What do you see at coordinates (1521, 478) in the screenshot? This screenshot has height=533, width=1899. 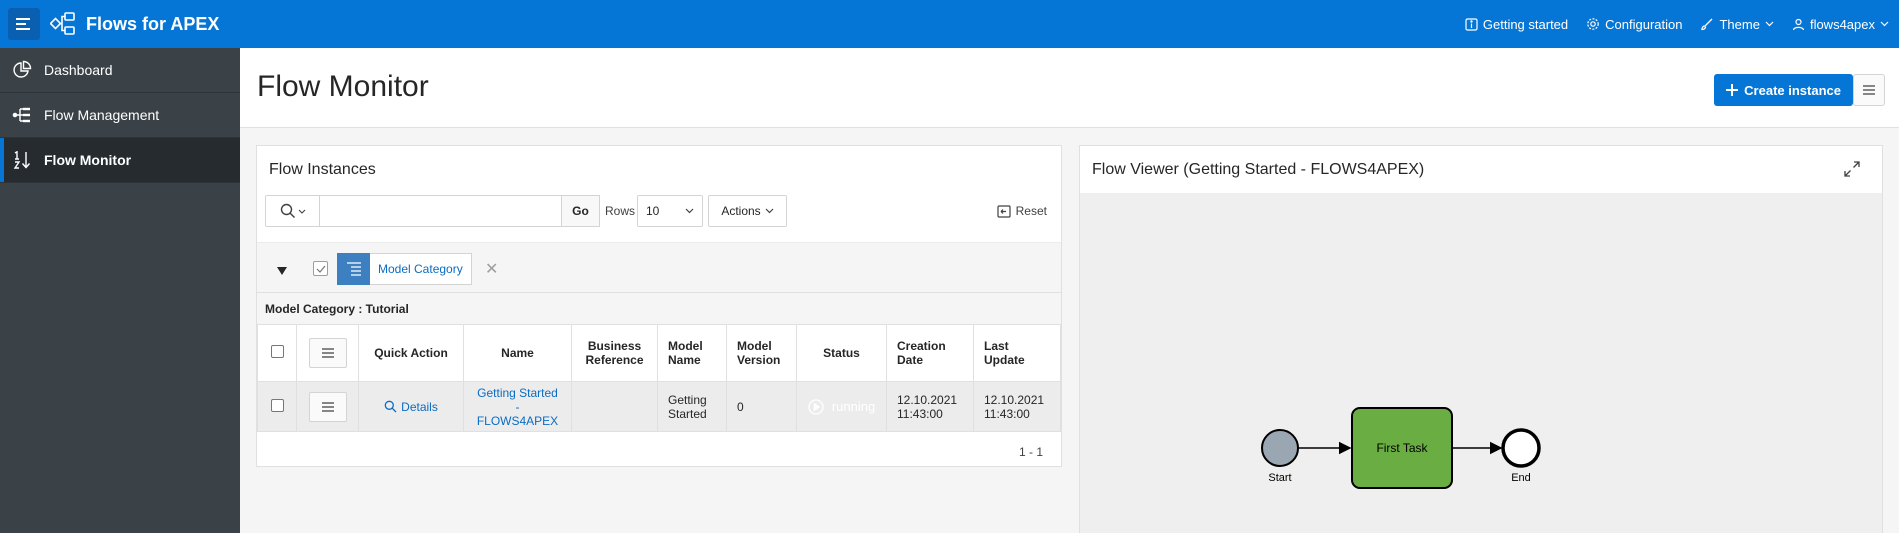 I see `end-event-label: End` at bounding box center [1521, 478].